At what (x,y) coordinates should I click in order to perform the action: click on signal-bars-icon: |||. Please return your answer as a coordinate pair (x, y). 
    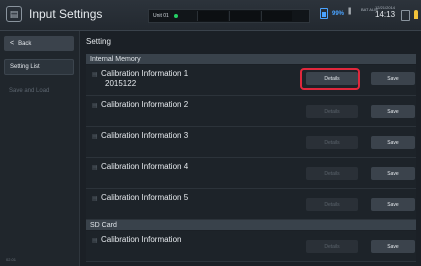
    Looking at the image, I should click on (350, 11).